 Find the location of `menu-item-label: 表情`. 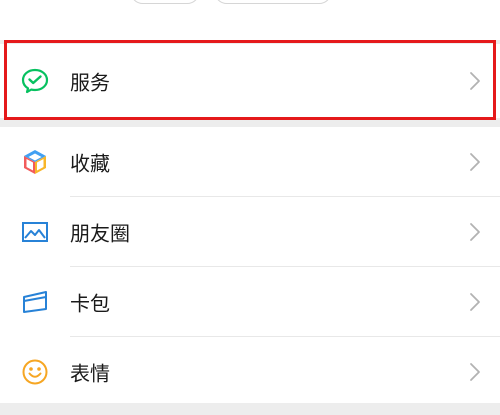

menu-item-label: 表情 is located at coordinates (90, 373).